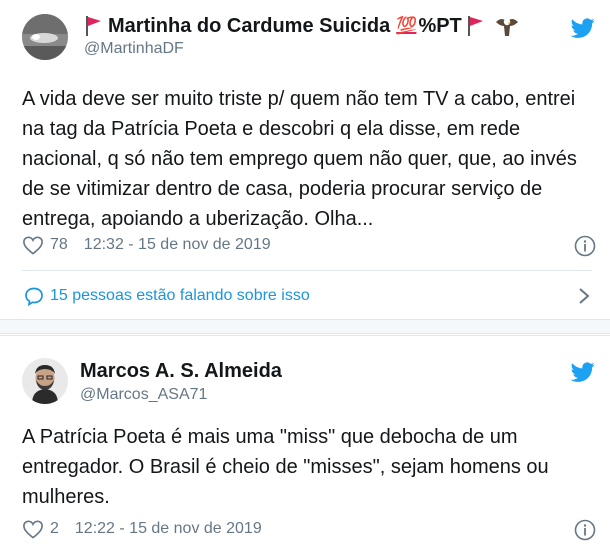 This screenshot has height=558, width=610. I want to click on tweet-meta: 78 12:32 - 15 de nov de 2019, so click(146, 245).